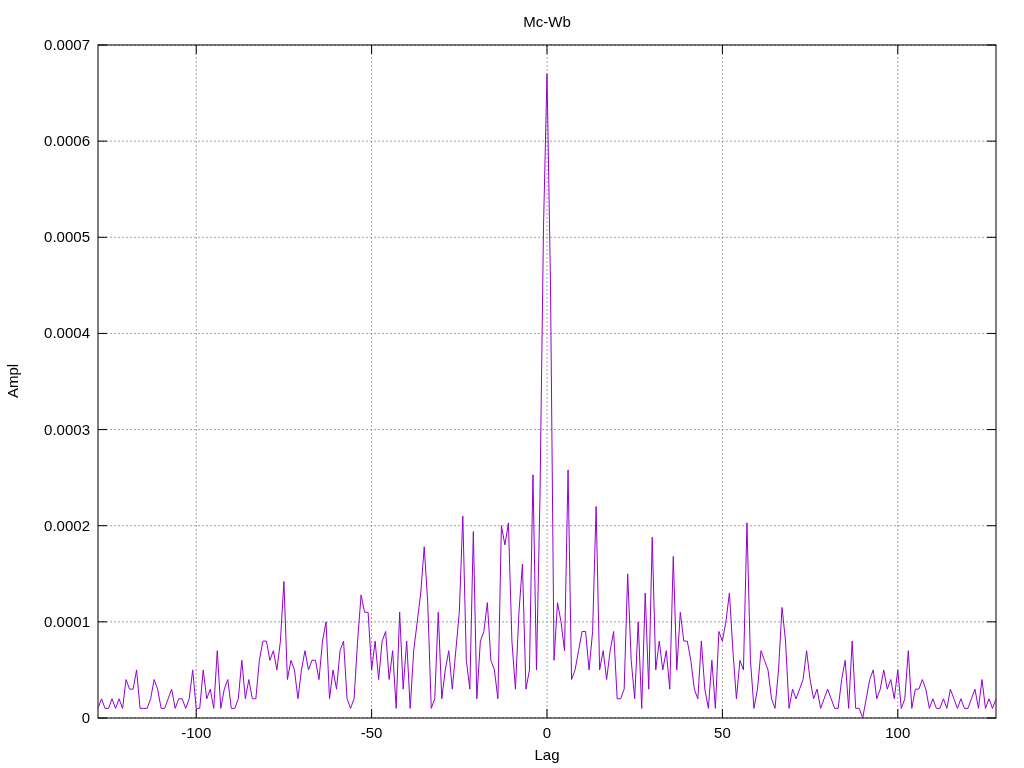 This screenshot has height=768, width=1024. Describe the element at coordinates (371, 732) in the screenshot. I see `tick-label: -50` at that location.